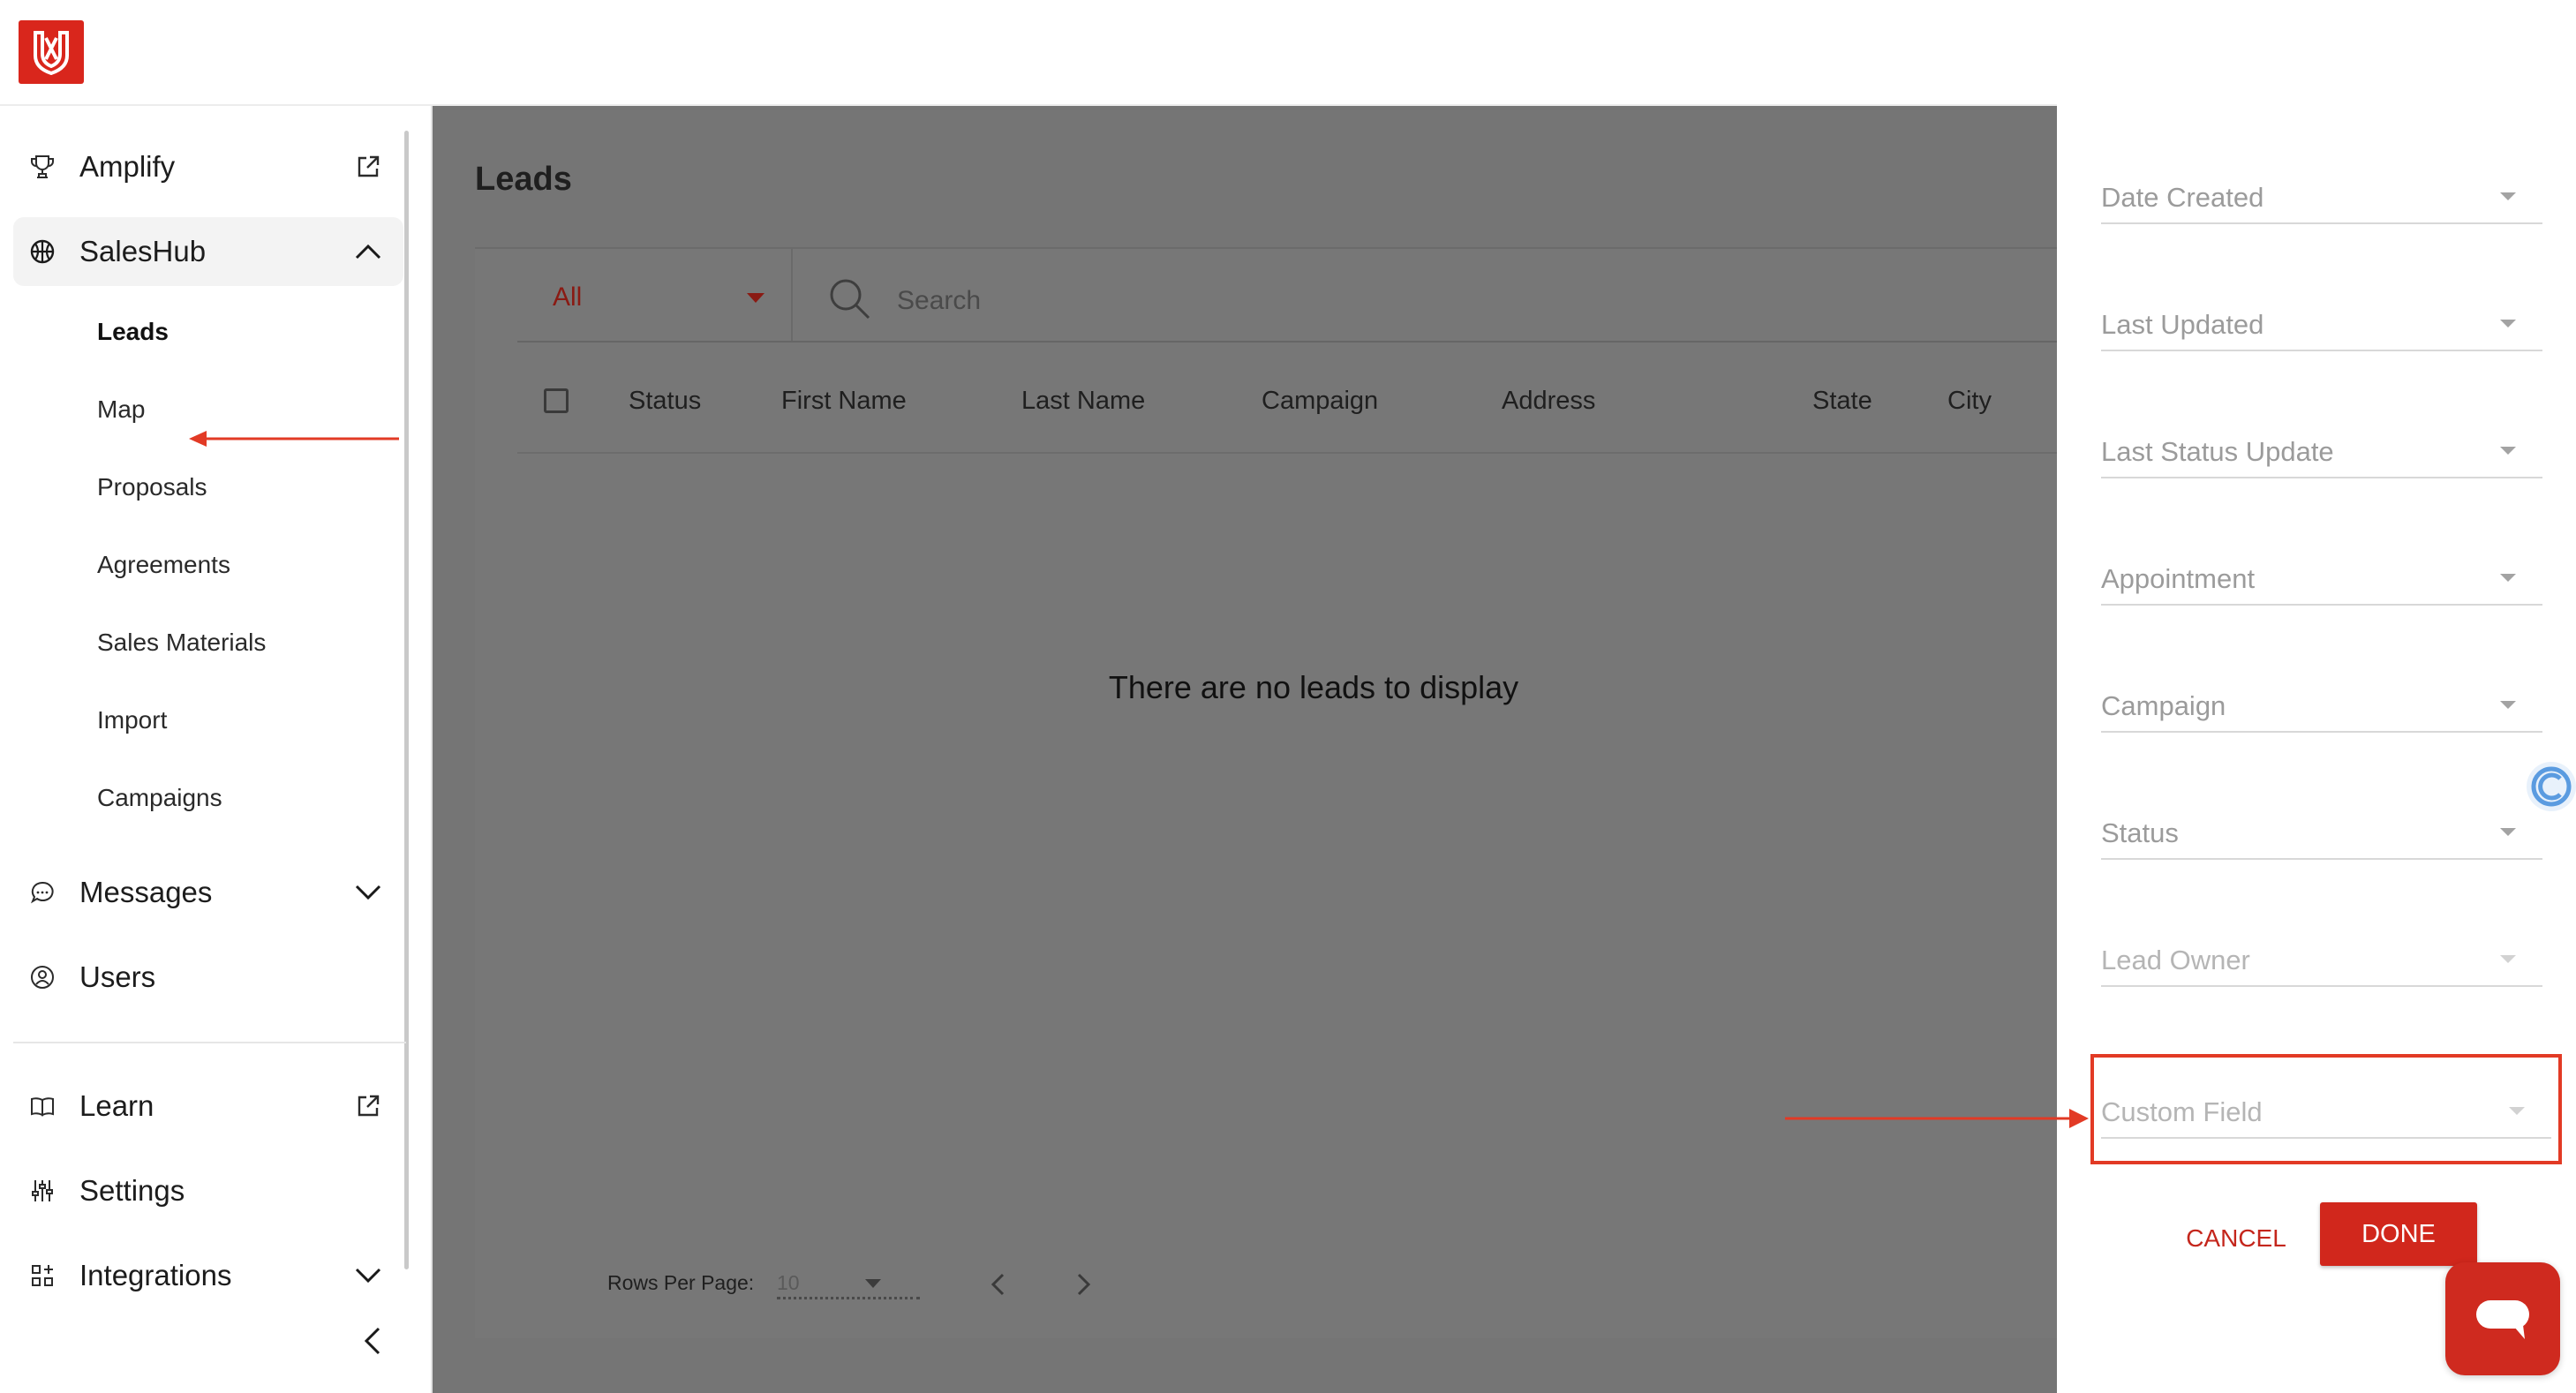  Describe the element at coordinates (118, 976) in the screenshot. I see `sidebar-item-label: Users` at that location.